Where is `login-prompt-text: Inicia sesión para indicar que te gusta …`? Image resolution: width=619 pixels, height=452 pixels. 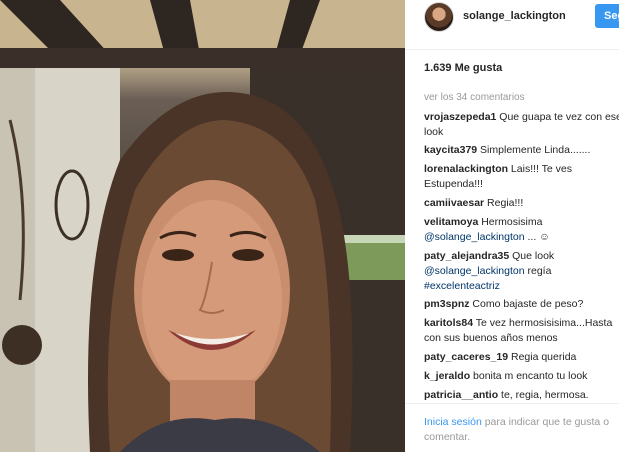 login-prompt-text: Inicia sesión para indicar que te gusta … is located at coordinates (521, 430).